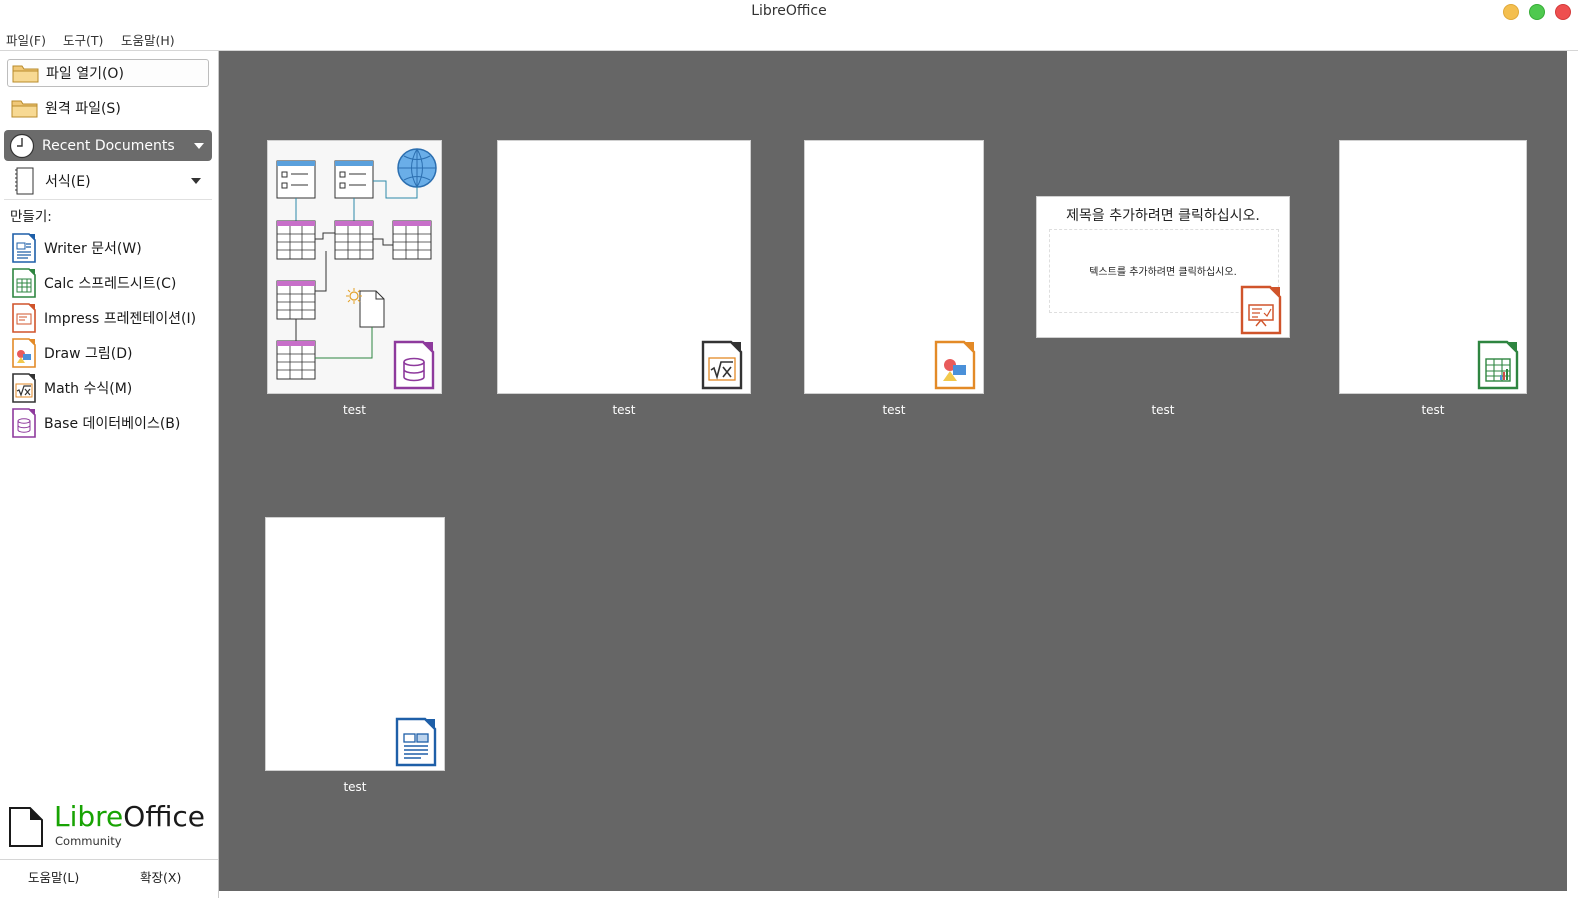  What do you see at coordinates (164, 816) in the screenshot?
I see `logo-office-text: Office` at bounding box center [164, 816].